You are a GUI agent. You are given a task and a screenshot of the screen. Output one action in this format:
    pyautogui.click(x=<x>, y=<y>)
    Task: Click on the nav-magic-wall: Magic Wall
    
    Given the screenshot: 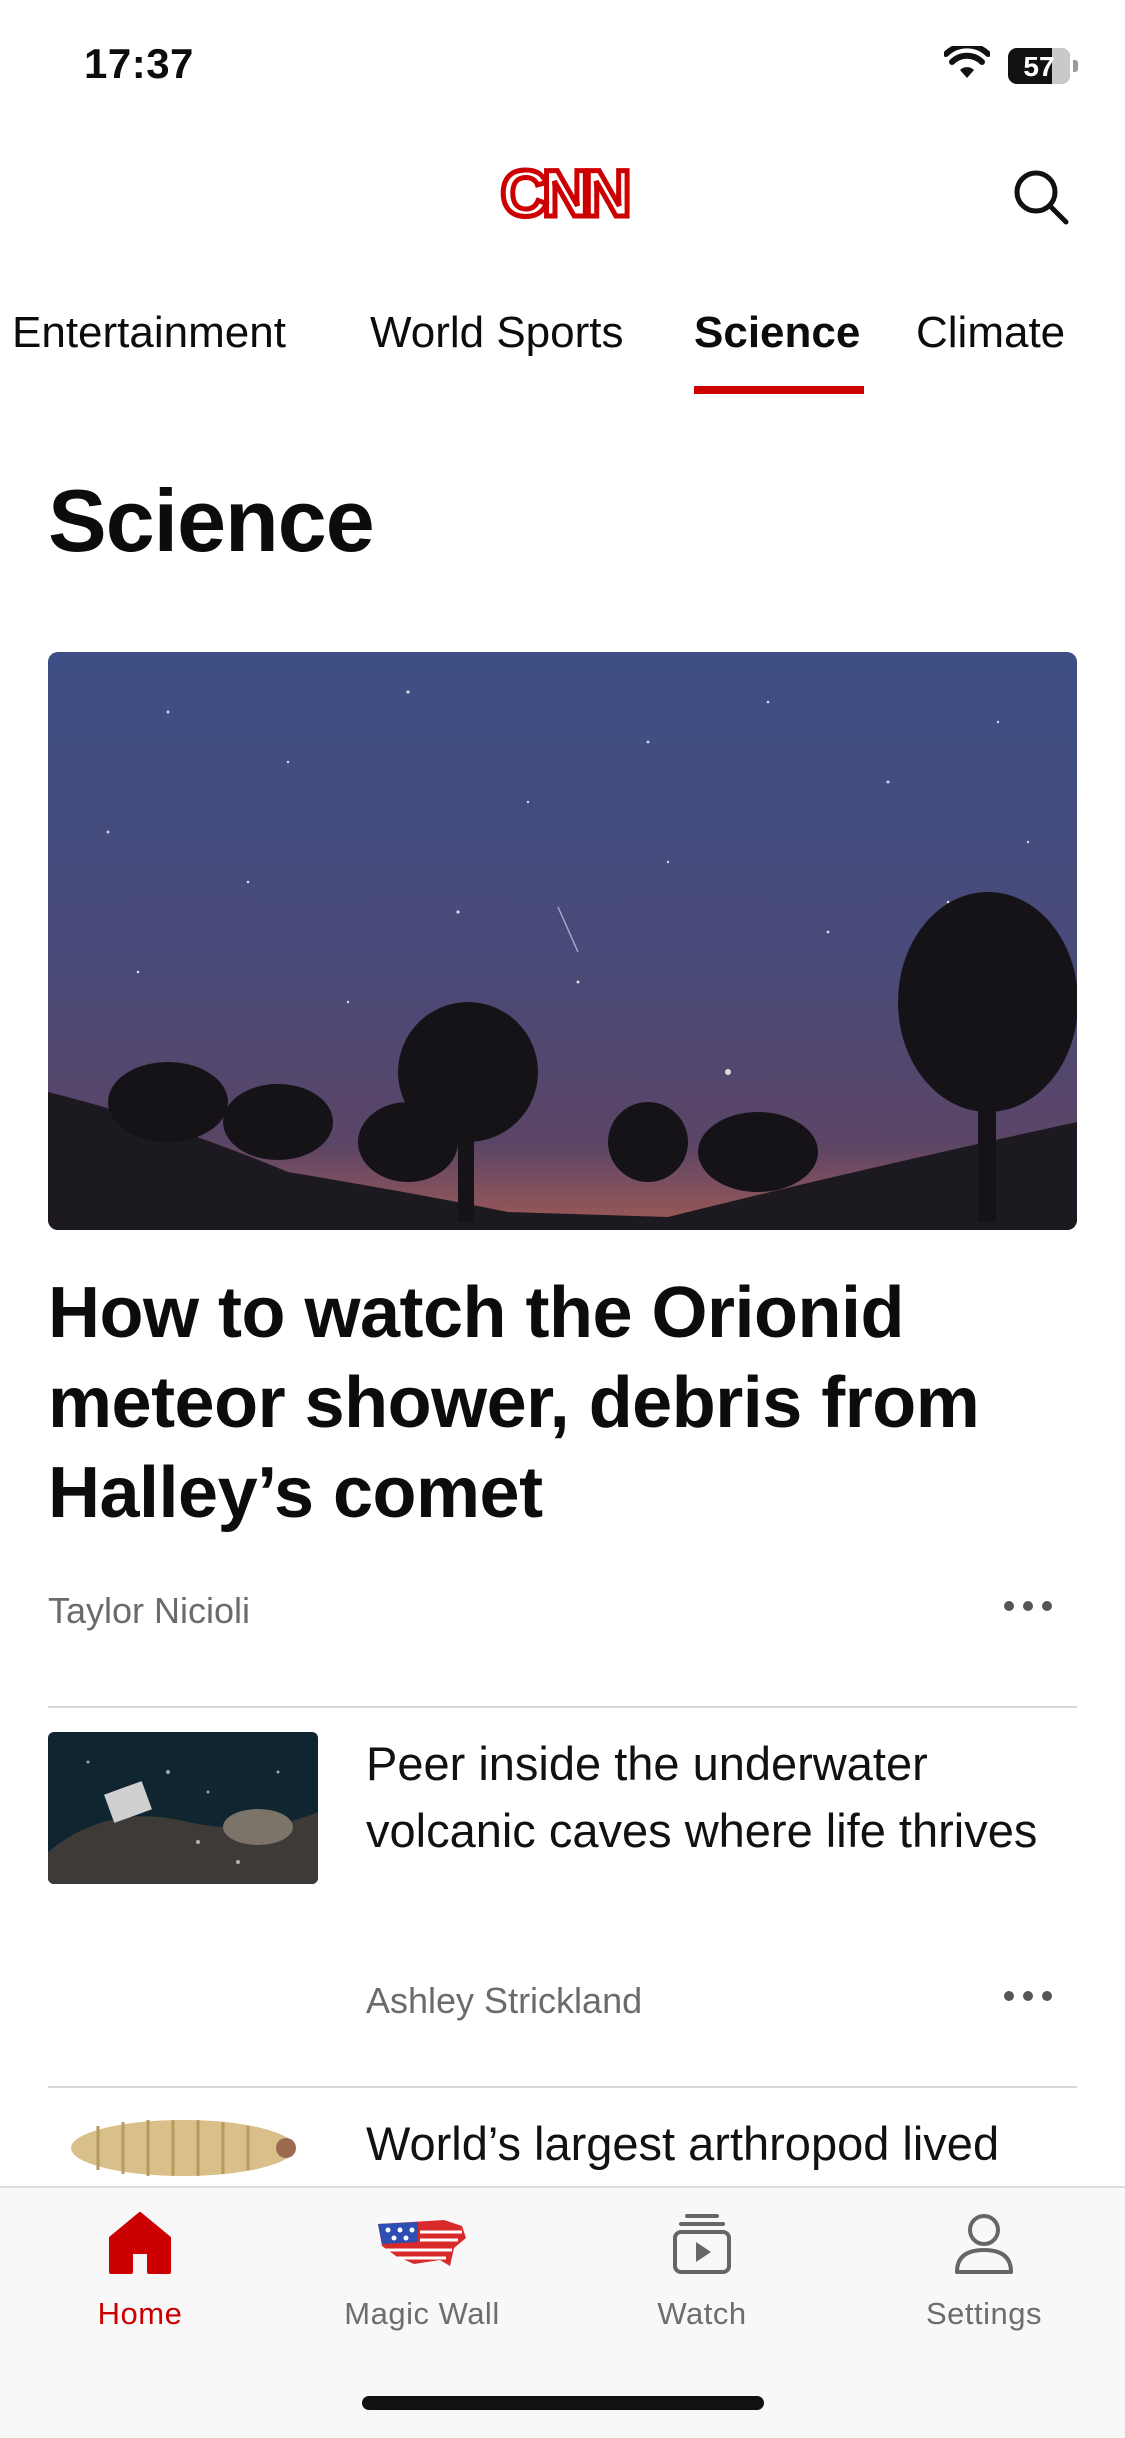 What is the action you would take?
    pyautogui.click(x=422, y=2270)
    